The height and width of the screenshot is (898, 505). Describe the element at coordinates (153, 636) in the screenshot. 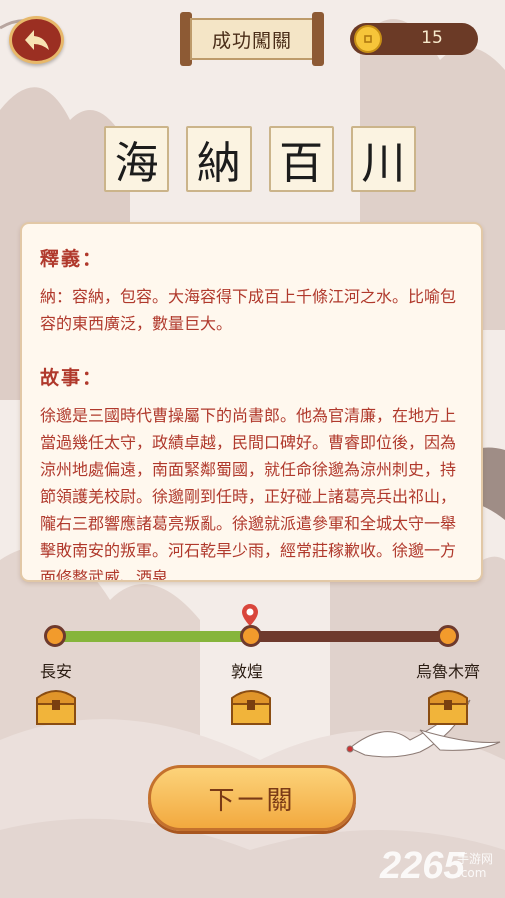

I see `progress-fill` at that location.